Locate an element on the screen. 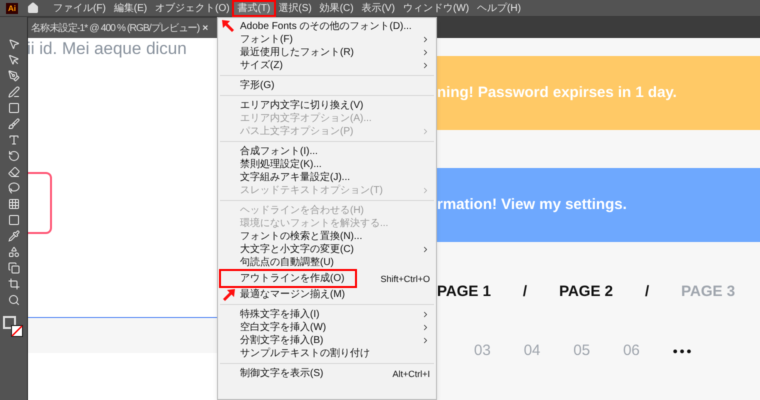  type-icon is located at coordinates (14, 140).